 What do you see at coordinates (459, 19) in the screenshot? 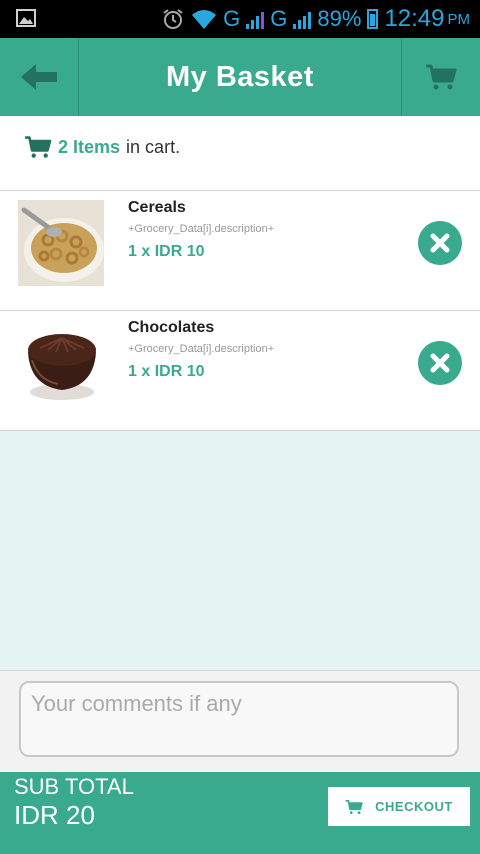
I see `clock-ampm: PM` at bounding box center [459, 19].